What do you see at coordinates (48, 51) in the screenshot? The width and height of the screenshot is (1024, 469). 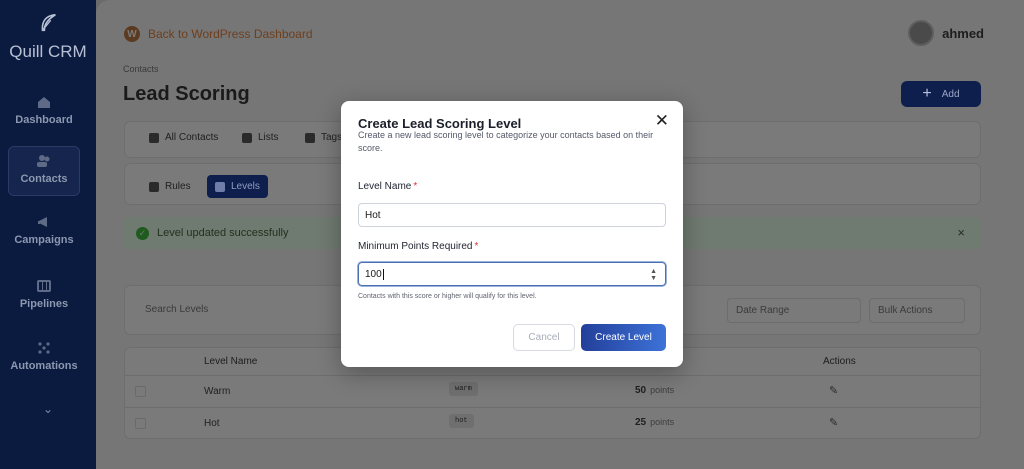 I see `brand-name: Quill CRM` at bounding box center [48, 51].